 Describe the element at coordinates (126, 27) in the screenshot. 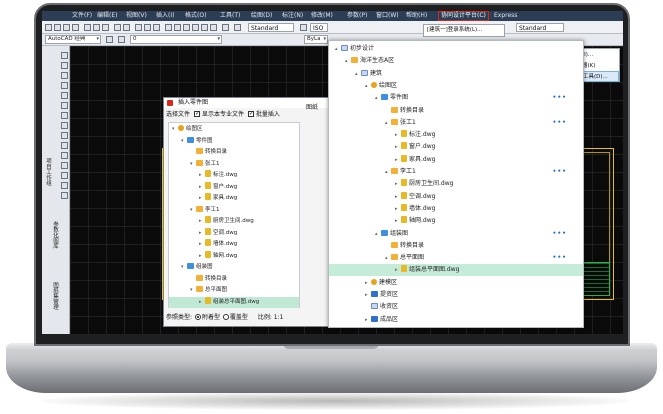

I see `redo-icon` at that location.